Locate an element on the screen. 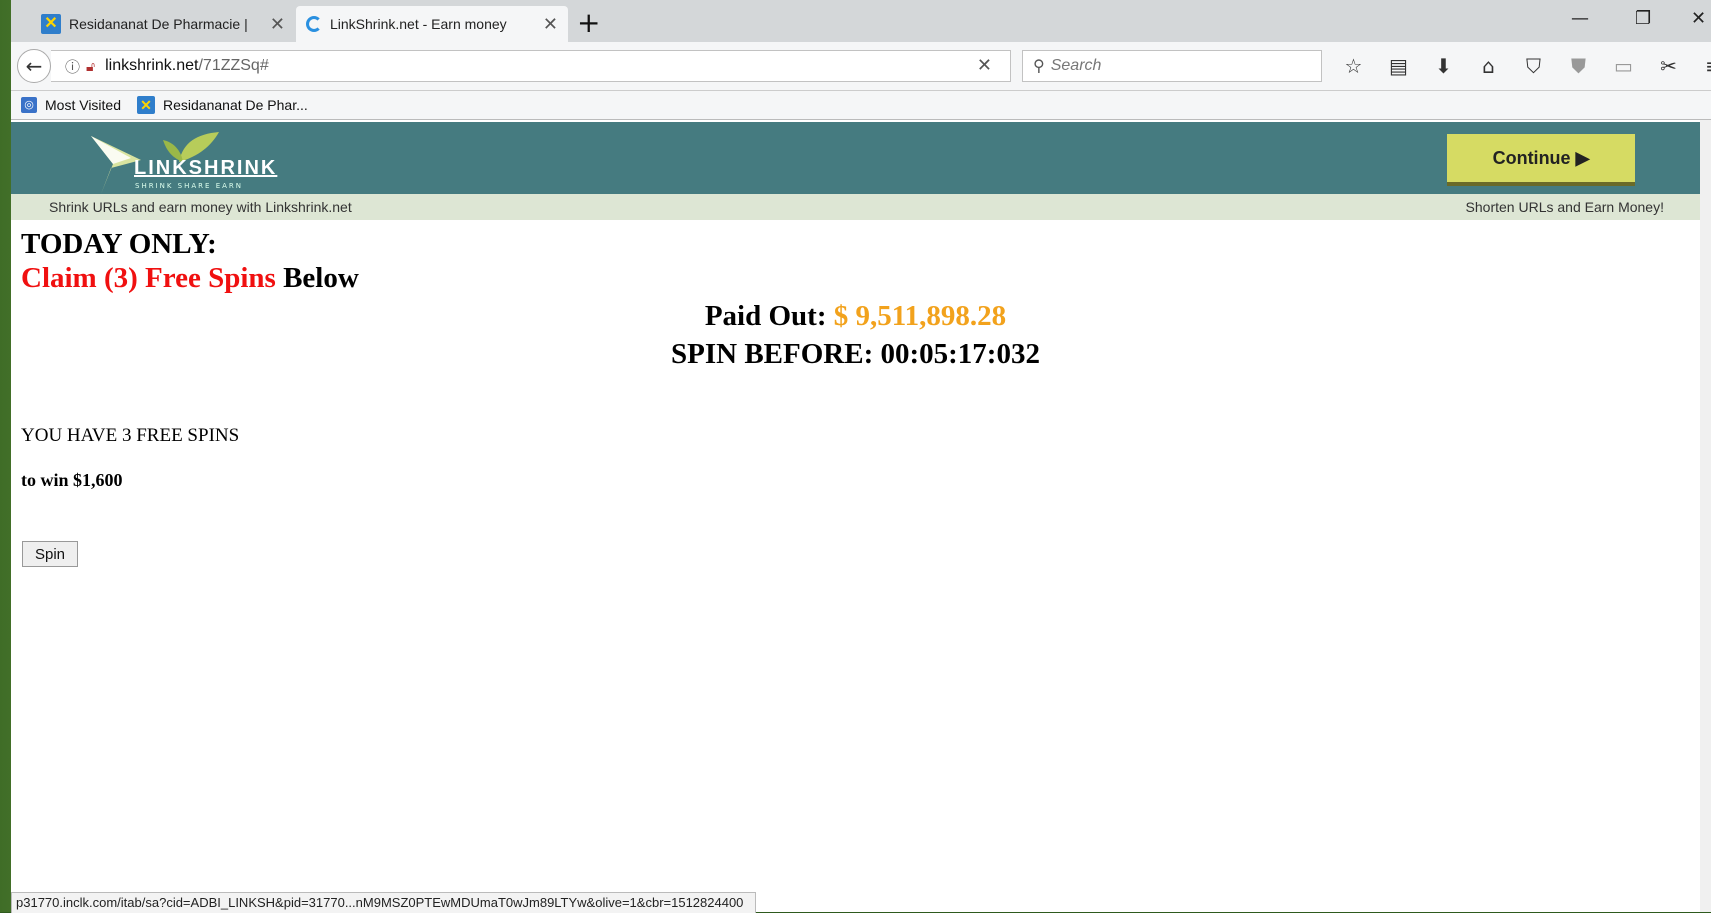 This screenshot has width=1711, height=913. tagline-right: Shorten URLs and Earn Money! is located at coordinates (1564, 207).